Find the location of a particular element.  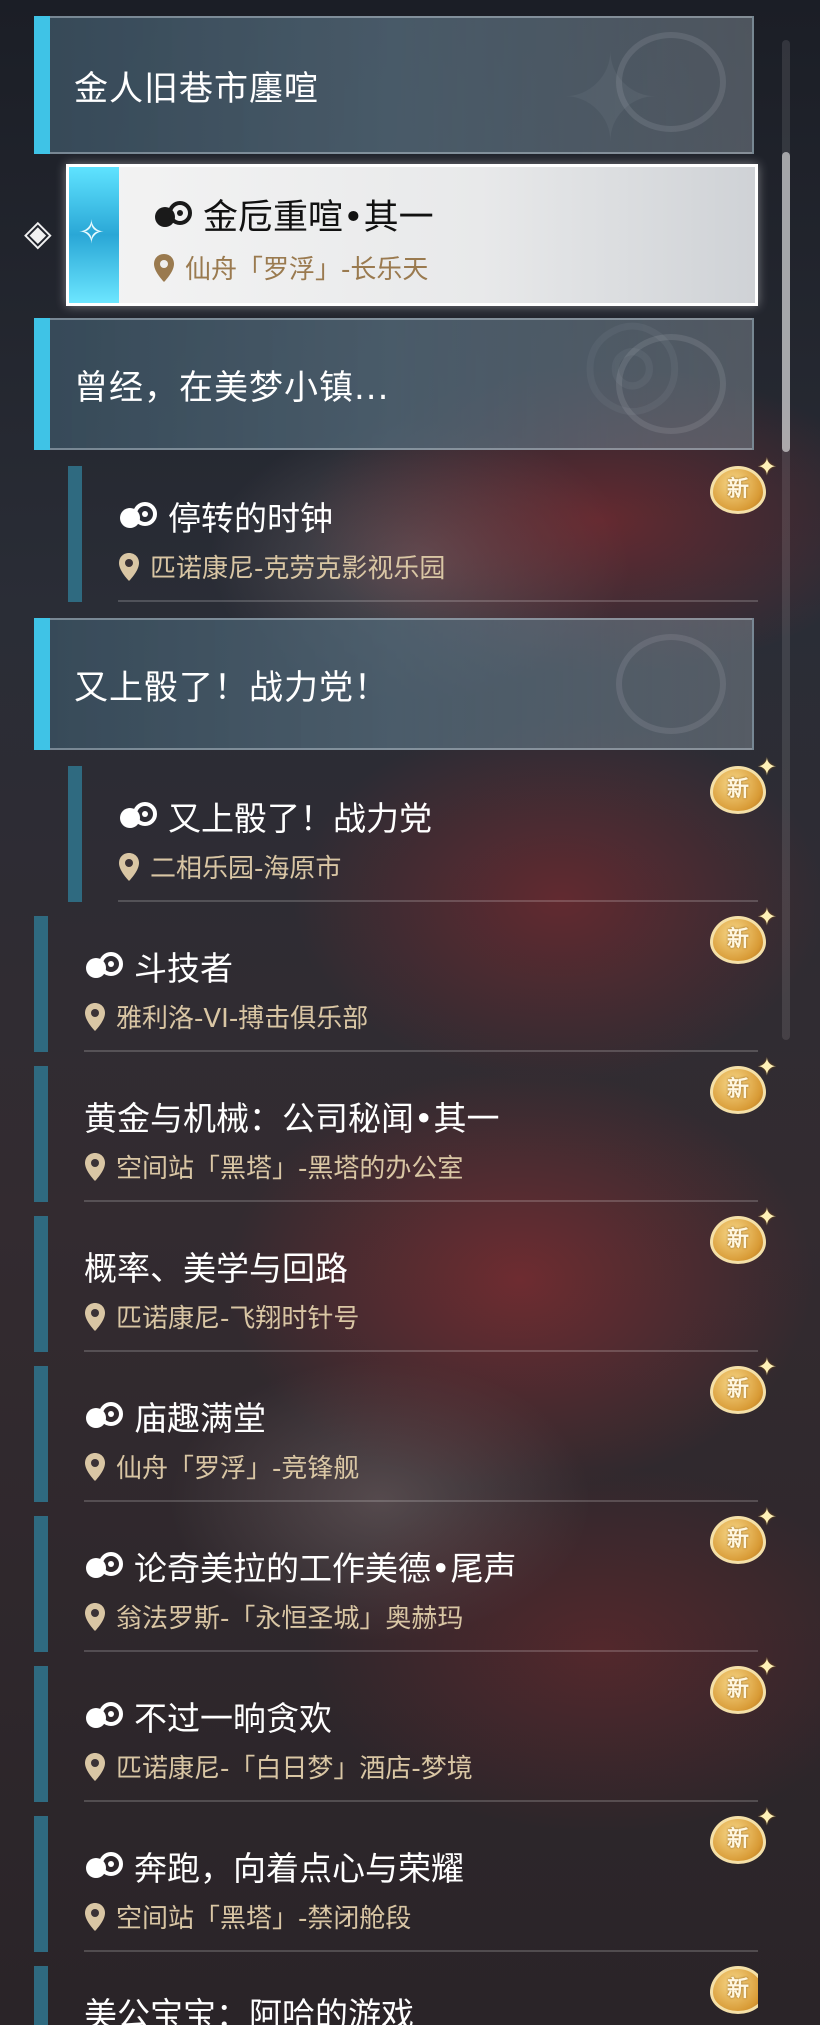

quest-title: 又上骰了！战力党 is located at coordinates (300, 818).